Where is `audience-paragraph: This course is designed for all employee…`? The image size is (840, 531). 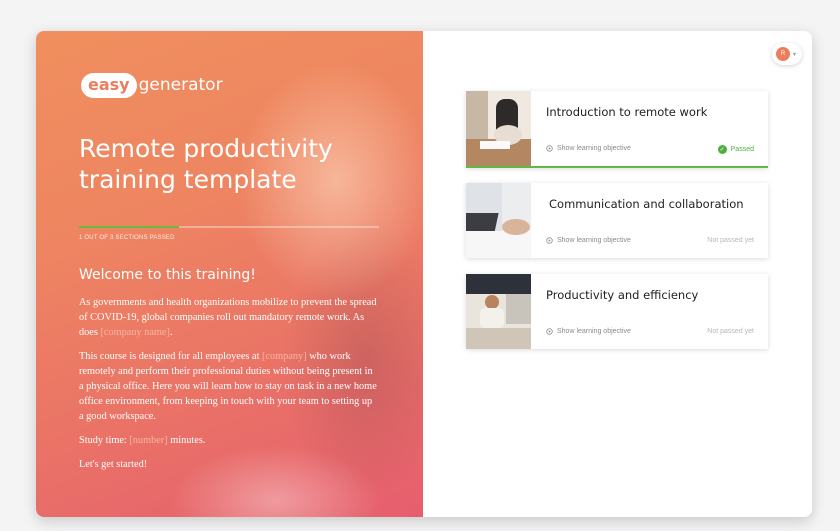
audience-paragraph: This course is designed for all employee… is located at coordinates (228, 386).